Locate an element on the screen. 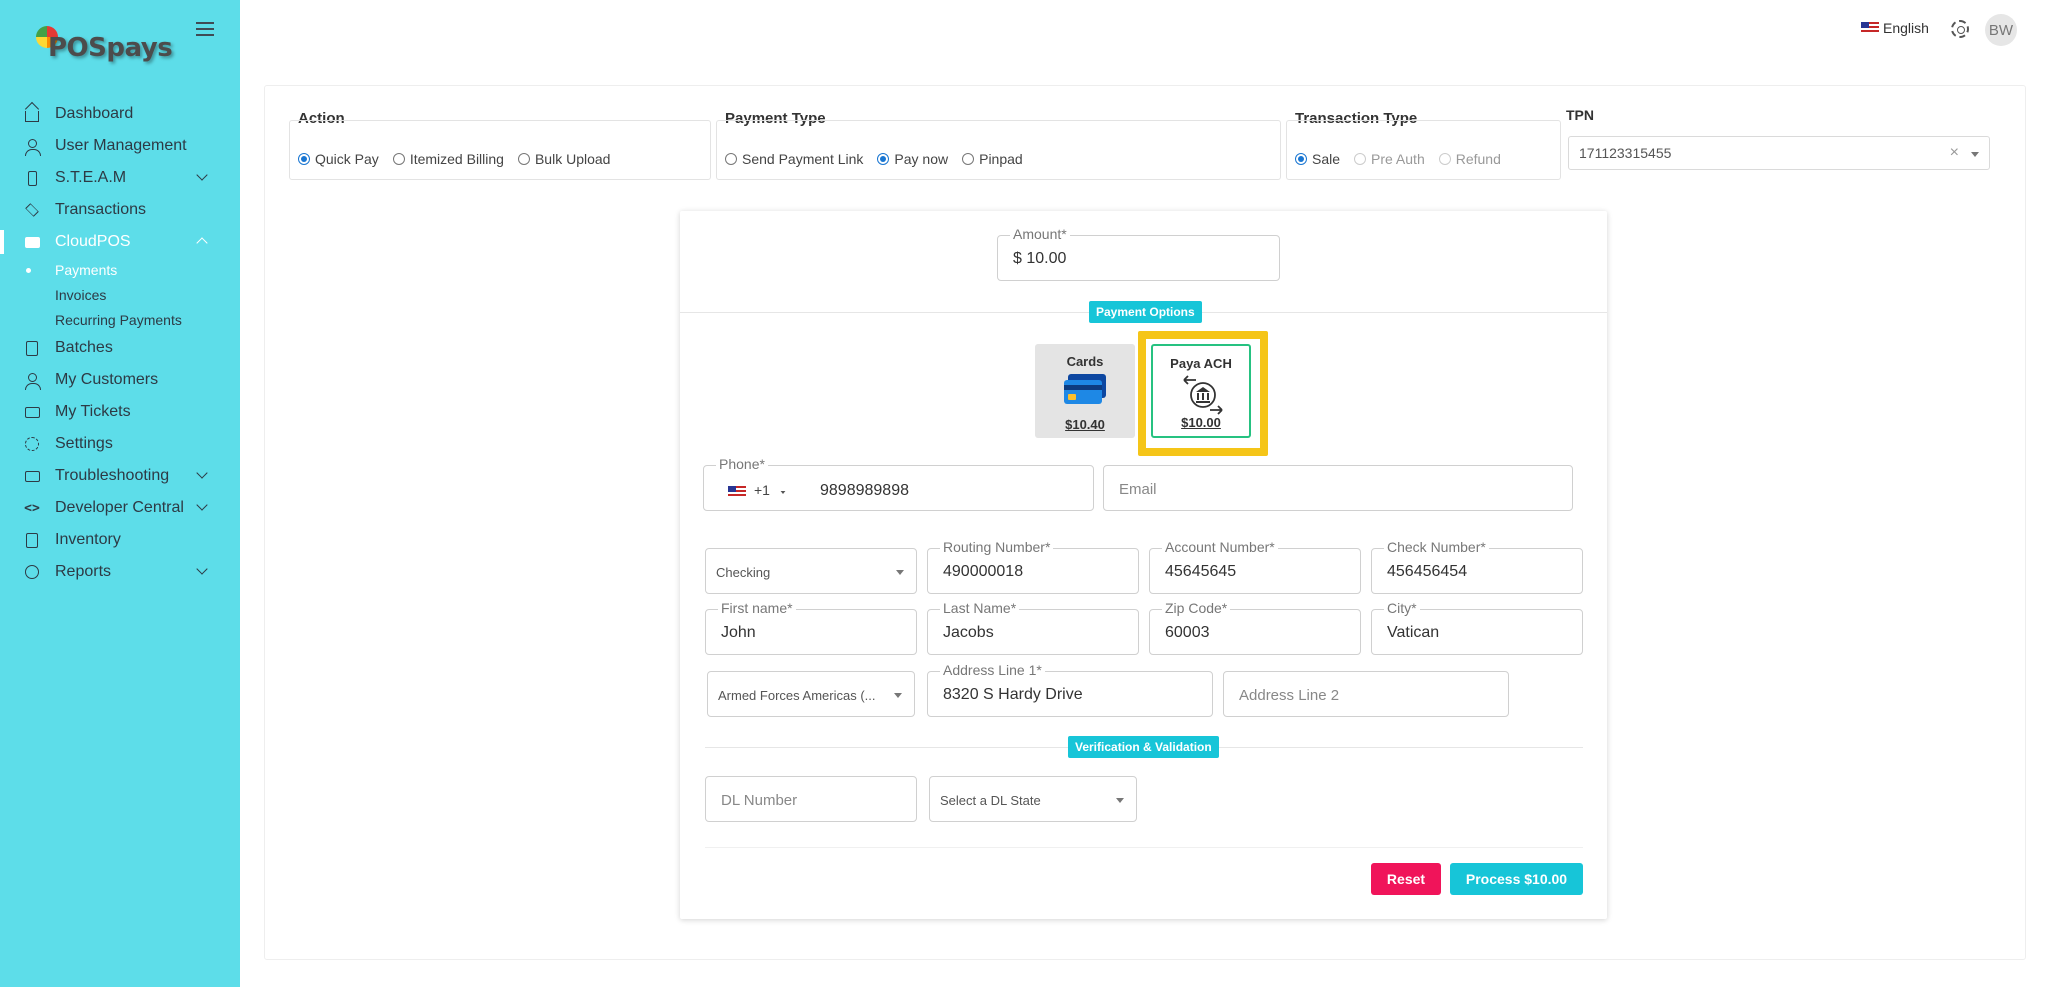  address-line-1-field: Address Line 1* 8320 S Hardy Drive is located at coordinates (1070, 689).